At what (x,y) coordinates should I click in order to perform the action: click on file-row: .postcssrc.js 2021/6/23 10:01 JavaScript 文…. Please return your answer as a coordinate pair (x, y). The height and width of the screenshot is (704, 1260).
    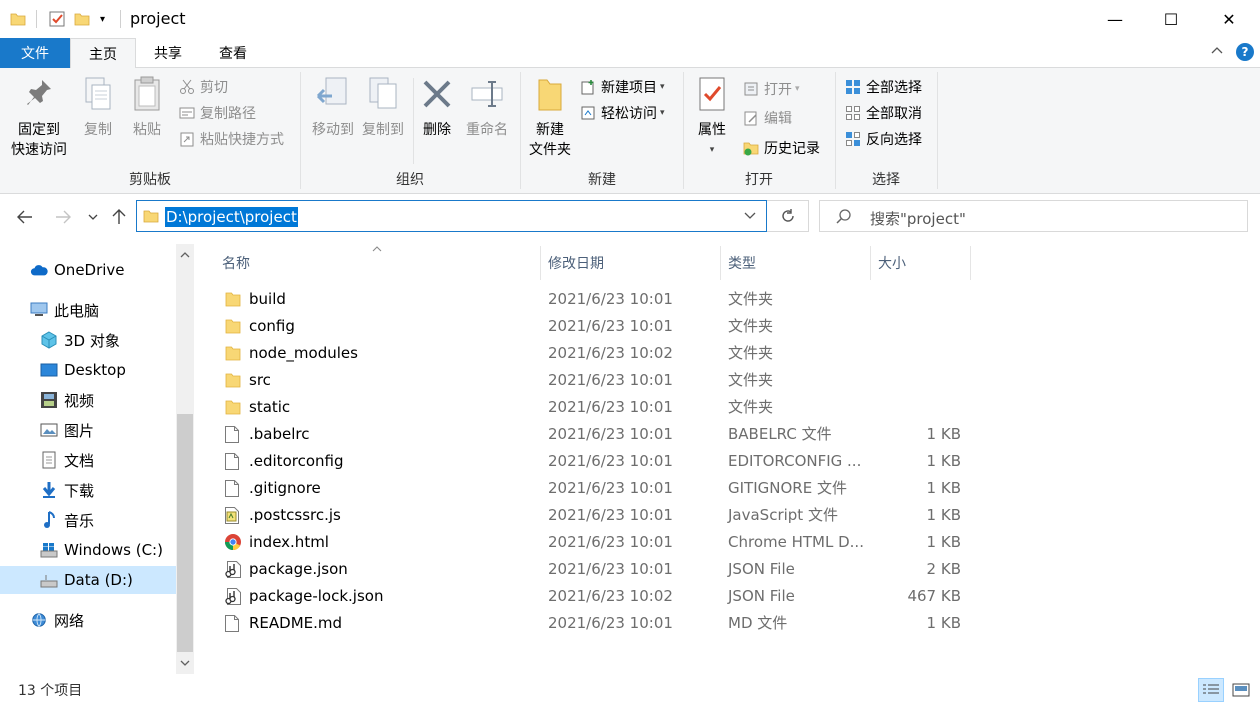
    Looking at the image, I should click on (600, 515).